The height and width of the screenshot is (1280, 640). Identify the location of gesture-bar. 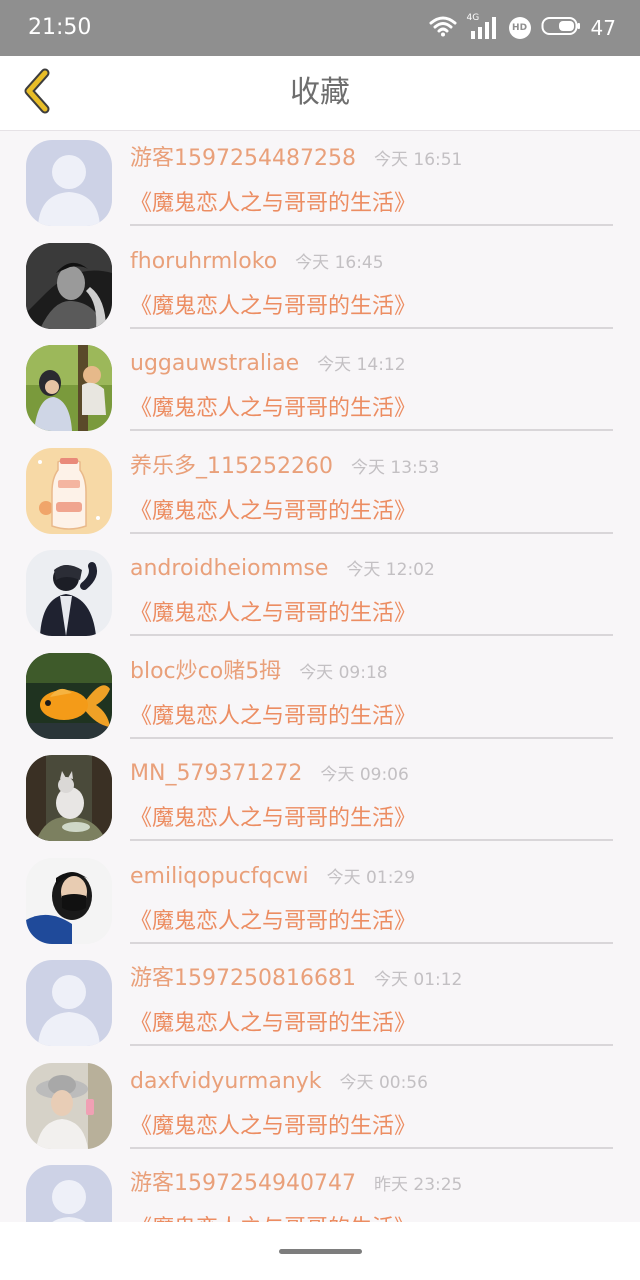
(320, 1251).